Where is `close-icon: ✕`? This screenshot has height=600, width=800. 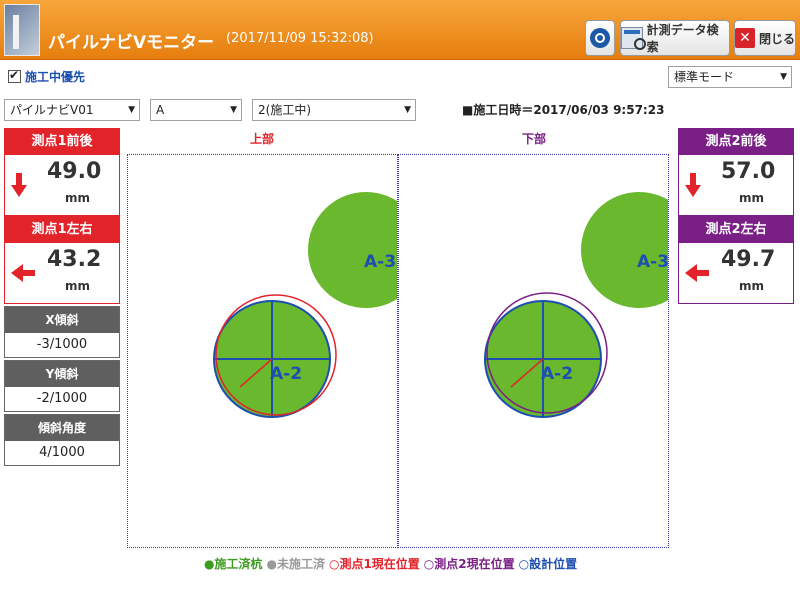
close-icon: ✕ is located at coordinates (745, 38).